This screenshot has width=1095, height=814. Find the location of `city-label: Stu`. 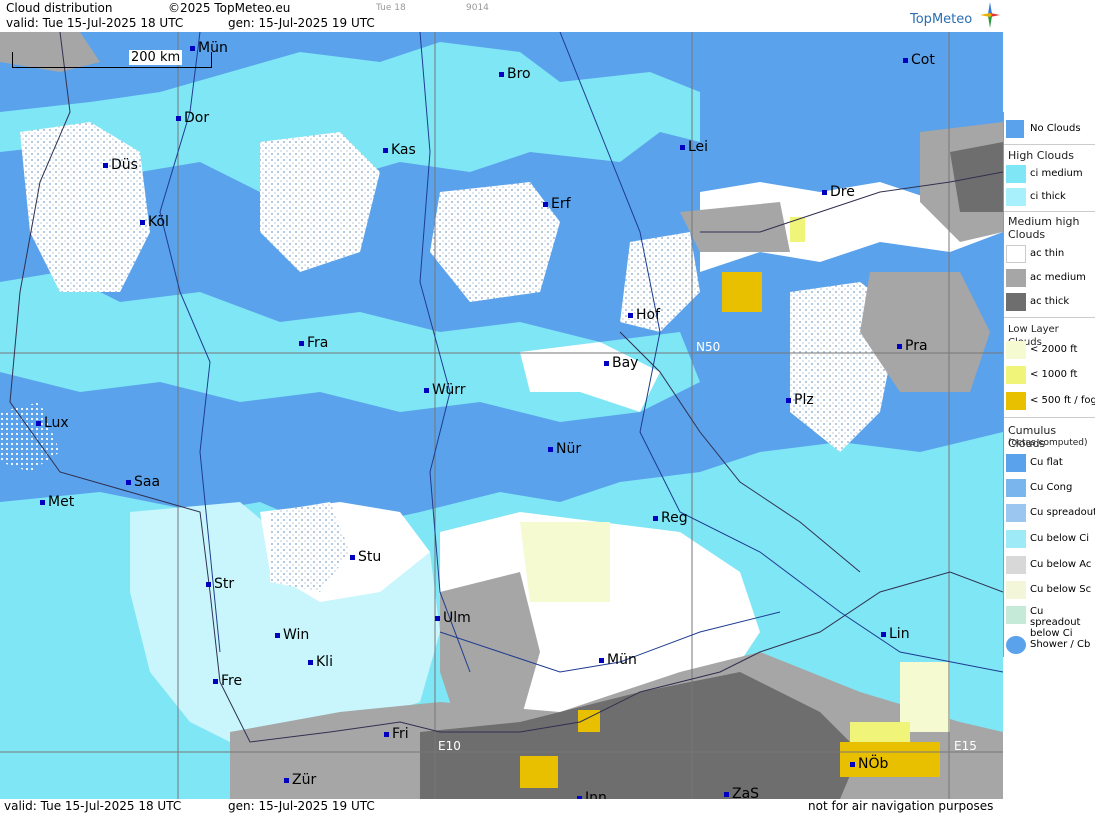

city-label: Stu is located at coordinates (365, 557).